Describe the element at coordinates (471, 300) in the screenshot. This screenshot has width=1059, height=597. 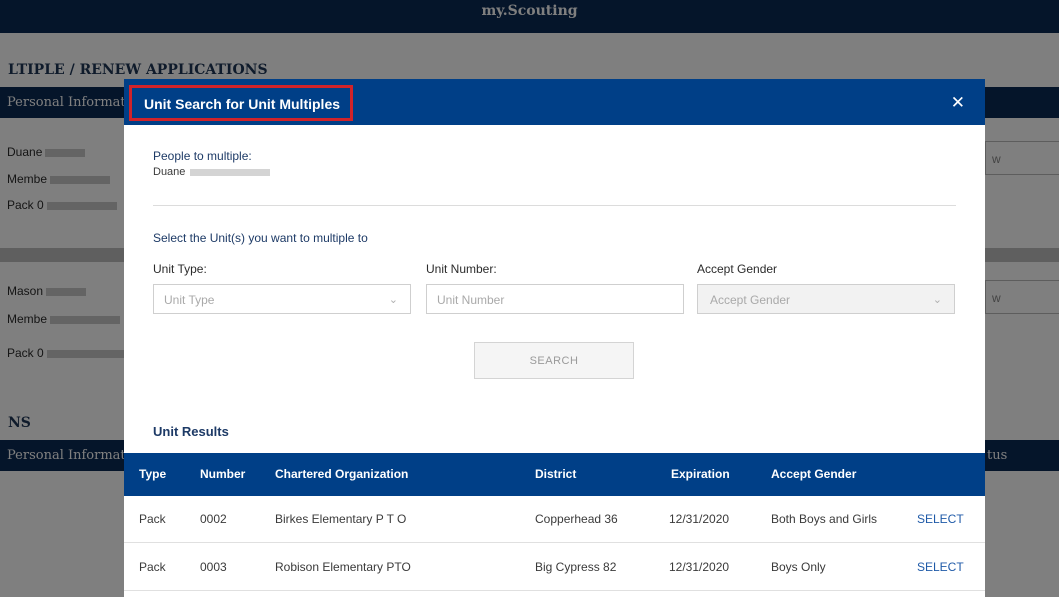
I see `unit-number-placeholder: Unit Number` at that location.